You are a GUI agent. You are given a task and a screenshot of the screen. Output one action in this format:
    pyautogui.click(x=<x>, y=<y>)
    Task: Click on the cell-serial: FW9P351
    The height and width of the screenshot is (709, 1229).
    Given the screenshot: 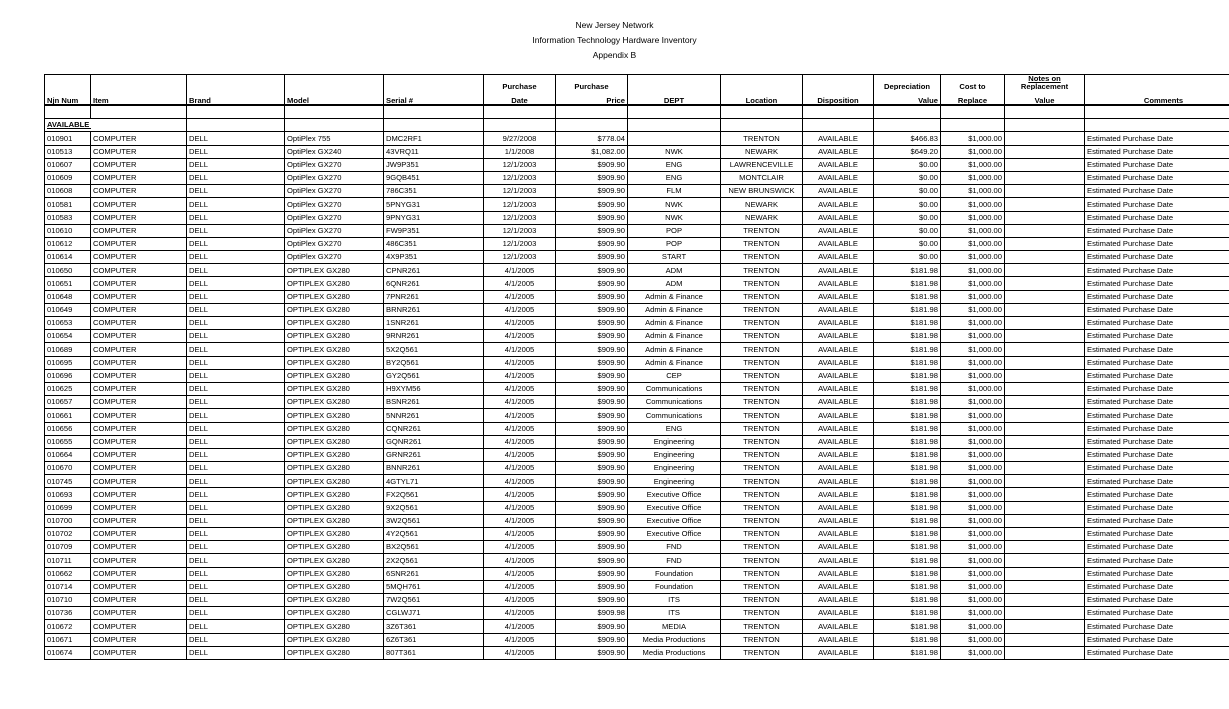 What is the action you would take?
    pyautogui.click(x=433, y=230)
    